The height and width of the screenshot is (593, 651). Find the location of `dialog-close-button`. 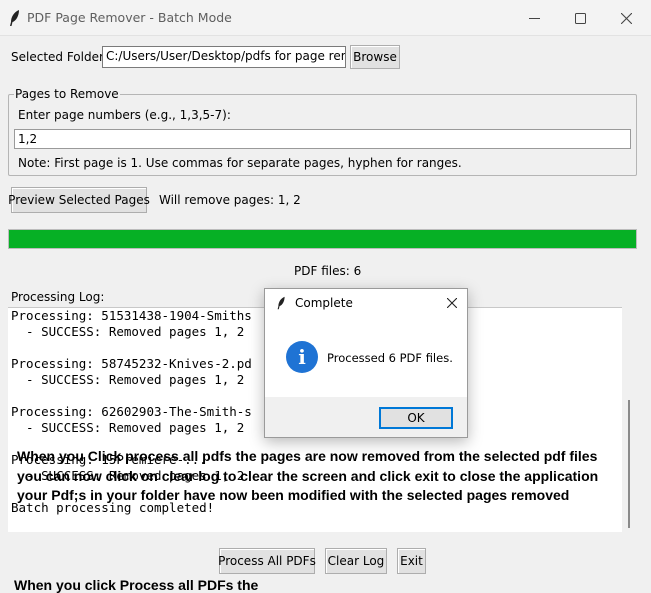

dialog-close-button is located at coordinates (452, 303).